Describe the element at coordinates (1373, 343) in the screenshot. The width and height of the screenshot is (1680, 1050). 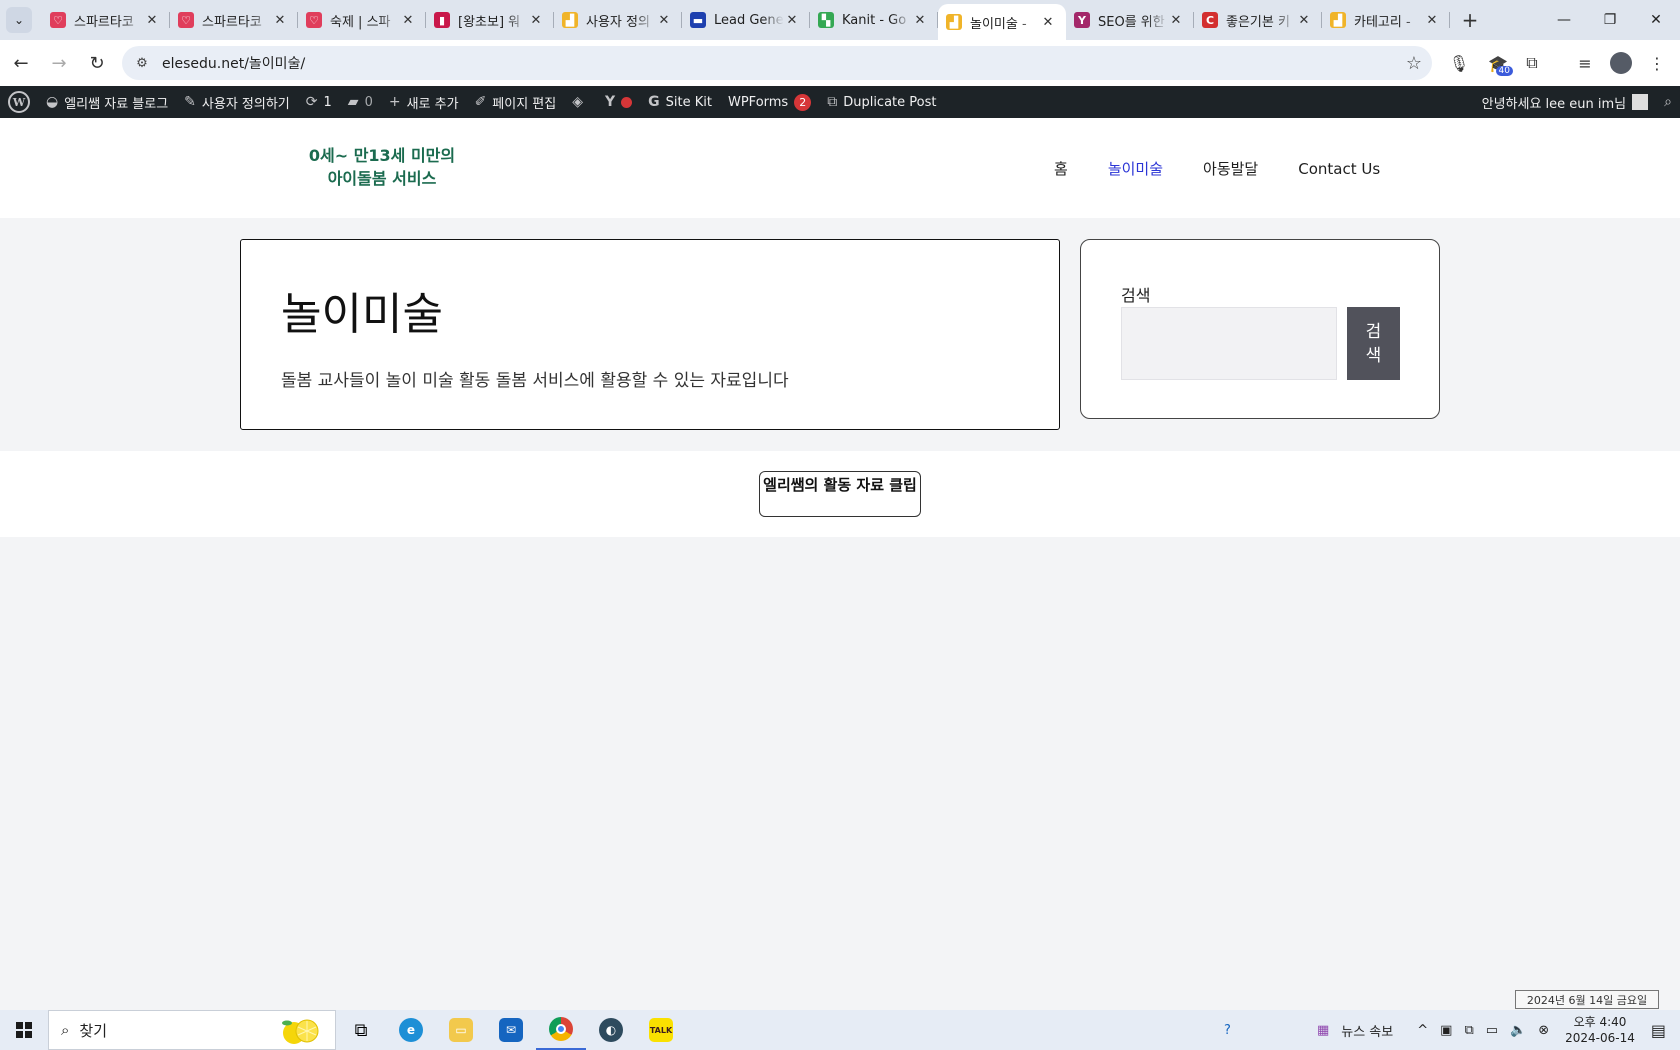
I see `search-button: 검색` at that location.